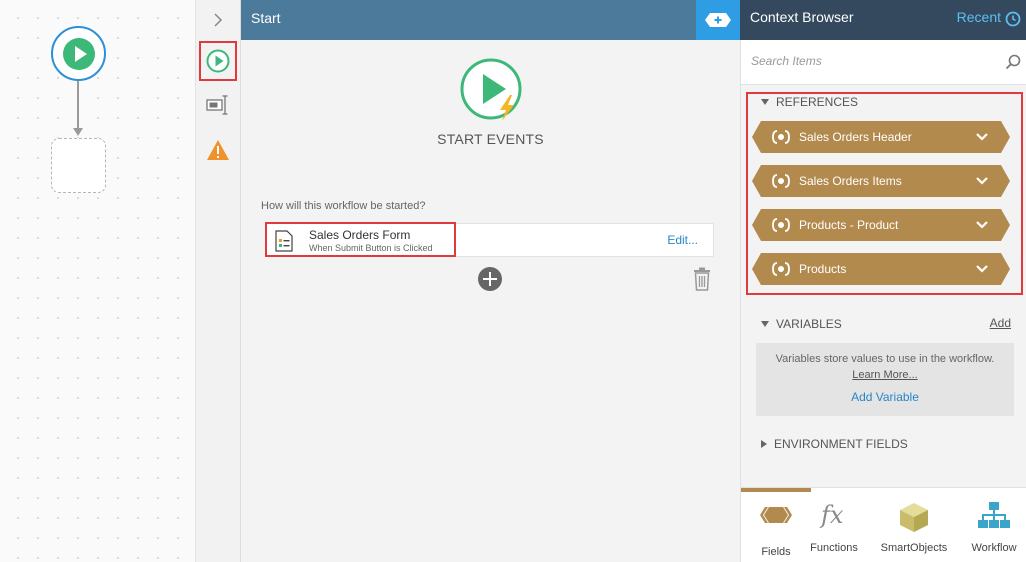 This screenshot has width=1026, height=562. Describe the element at coordinates (492, 93) in the screenshot. I see `start-events-icon` at that location.